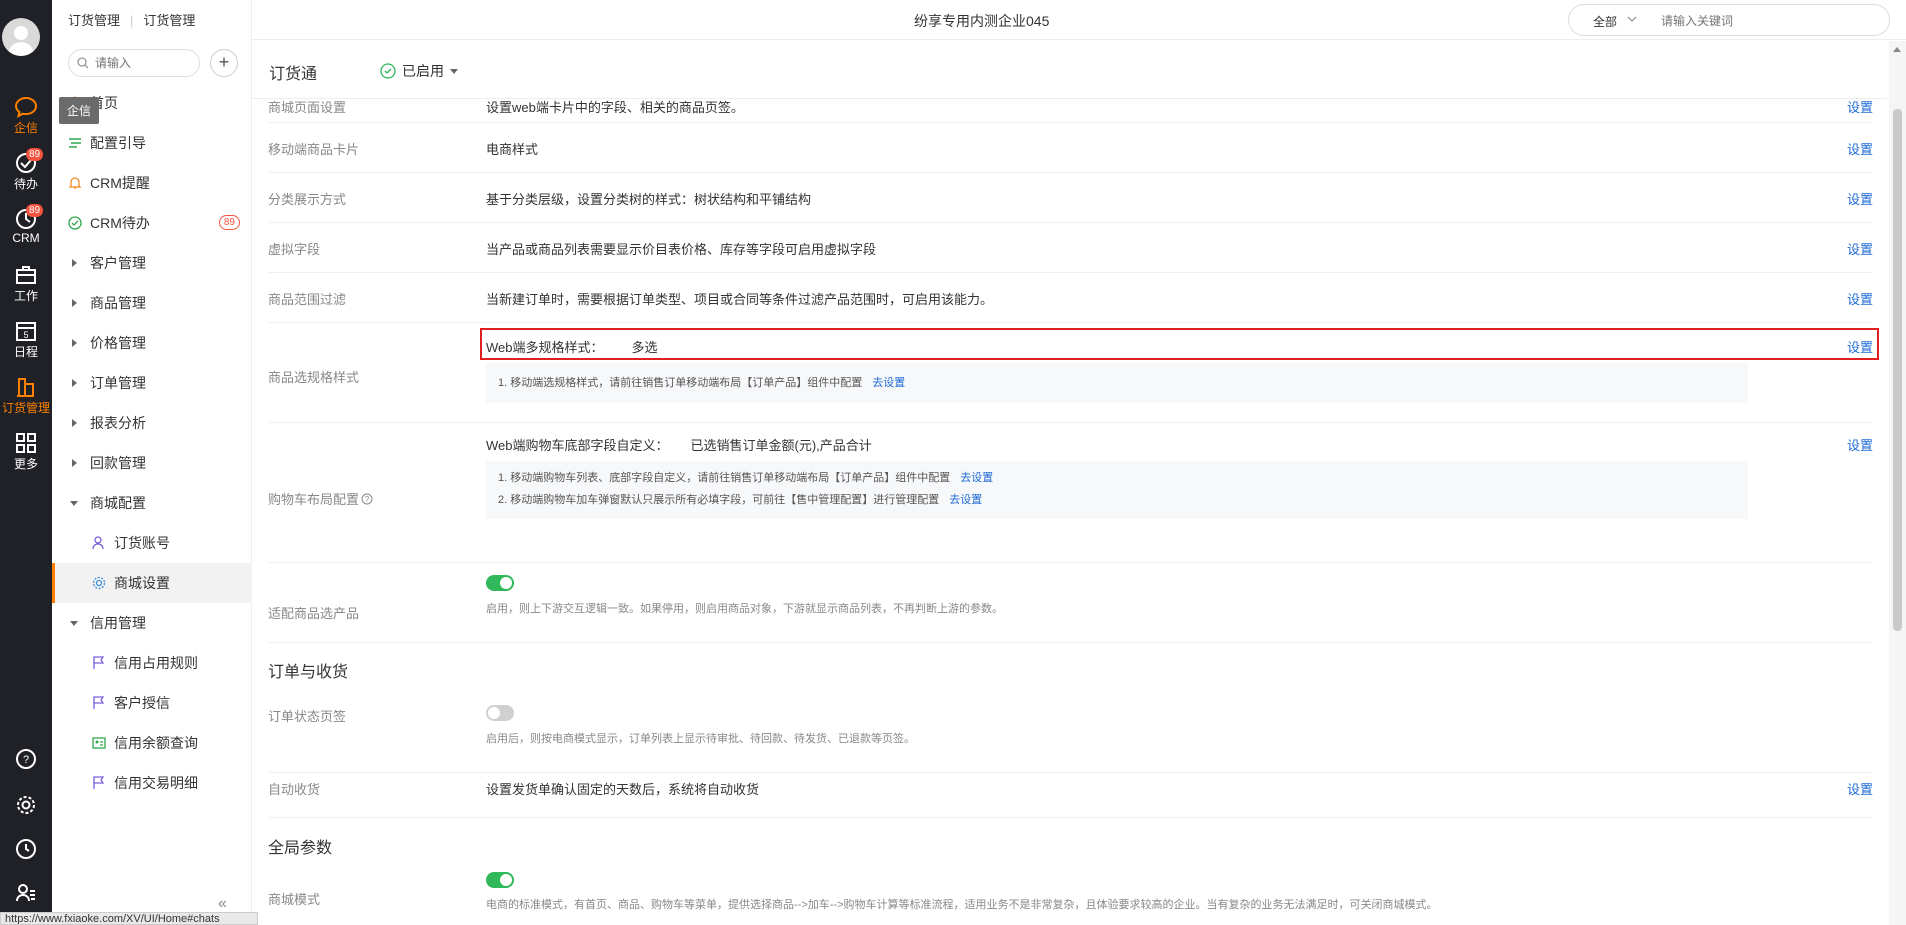  I want to click on rail-item-crm: 89 CRM, so click(26, 227).